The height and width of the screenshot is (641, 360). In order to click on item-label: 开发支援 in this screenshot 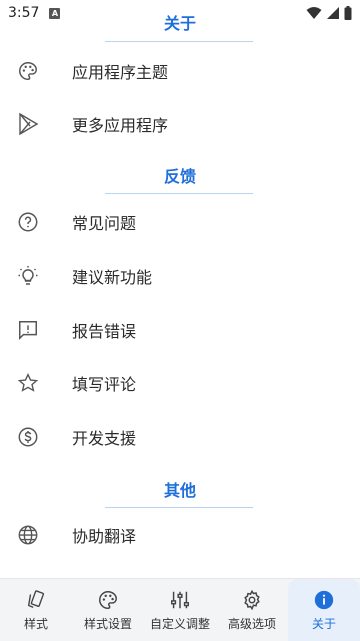, I will do `click(104, 438)`.